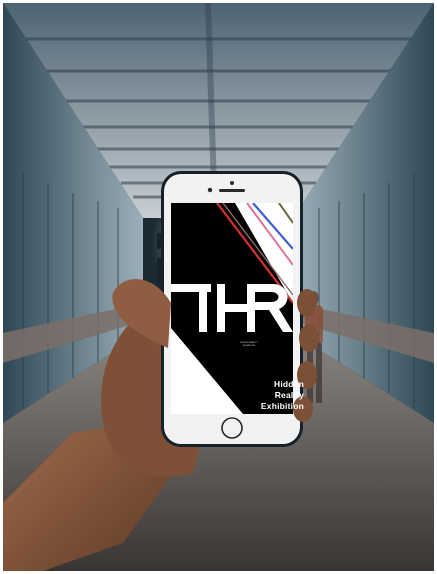  I want to click on home-button-icon, so click(232, 428).